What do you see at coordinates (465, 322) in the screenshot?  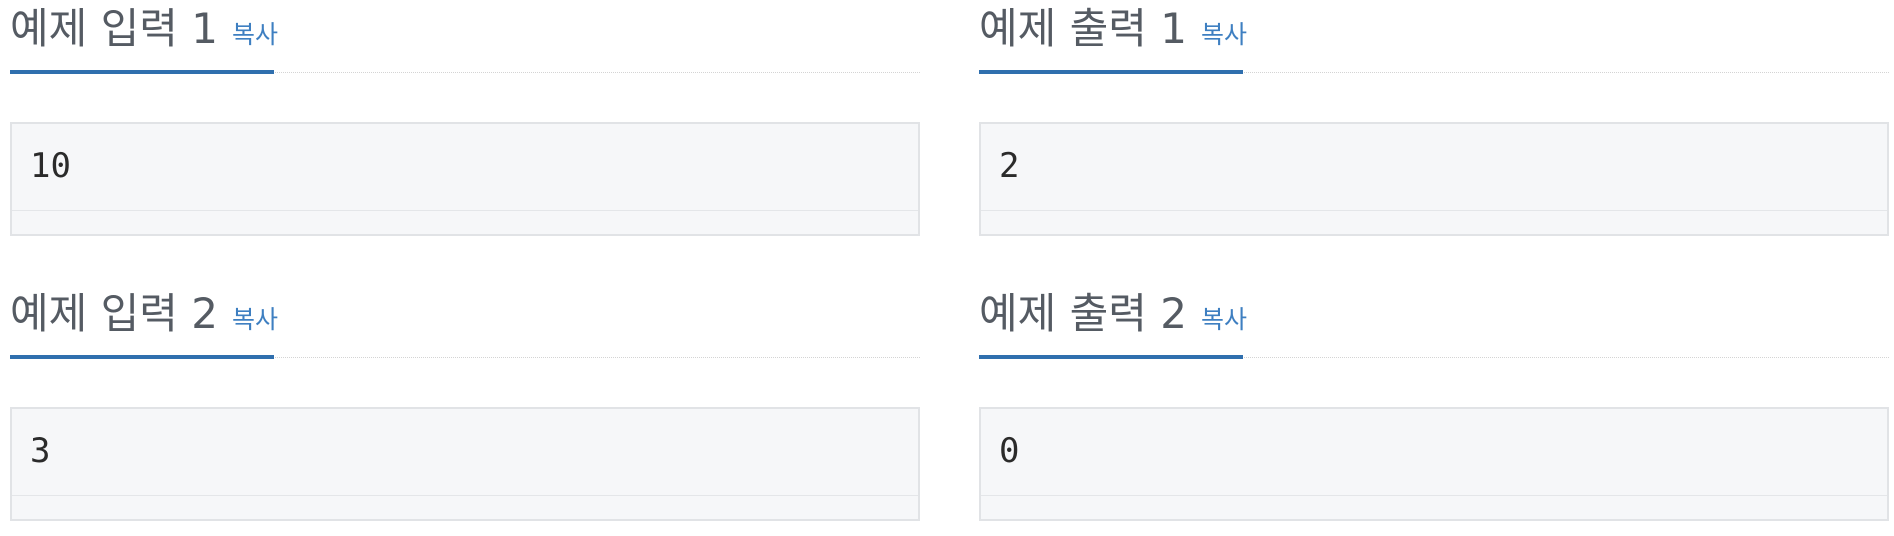 I see `sample-input-2-headline: 예제 입력 2 복사` at bounding box center [465, 322].